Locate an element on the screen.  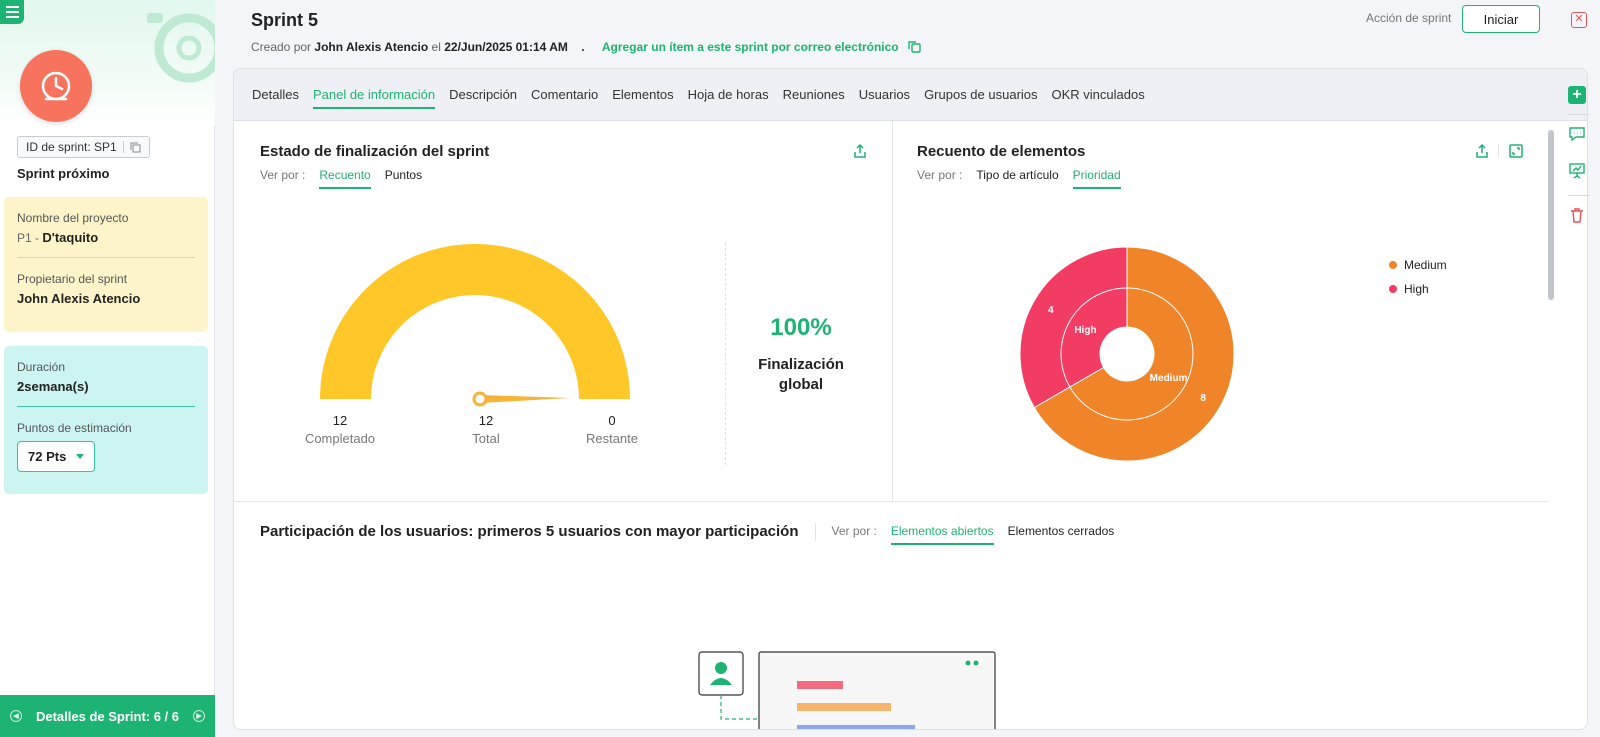
menu-icon is located at coordinates (12, 12).